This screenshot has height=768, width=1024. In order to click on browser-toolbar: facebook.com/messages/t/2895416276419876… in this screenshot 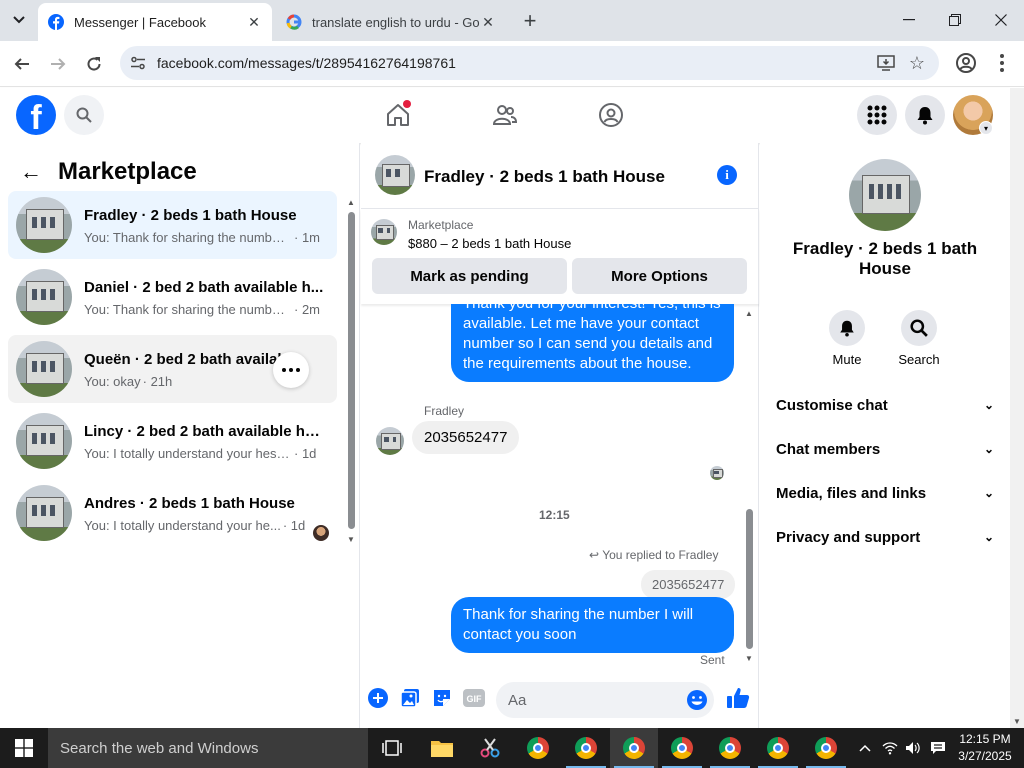, I will do `click(512, 64)`.